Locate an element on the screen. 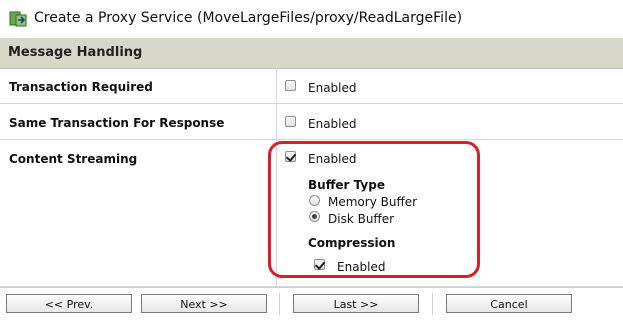 The width and height of the screenshot is (623, 320). footer-bar: << Prev. Next >> Last >> Cancel is located at coordinates (311, 303).